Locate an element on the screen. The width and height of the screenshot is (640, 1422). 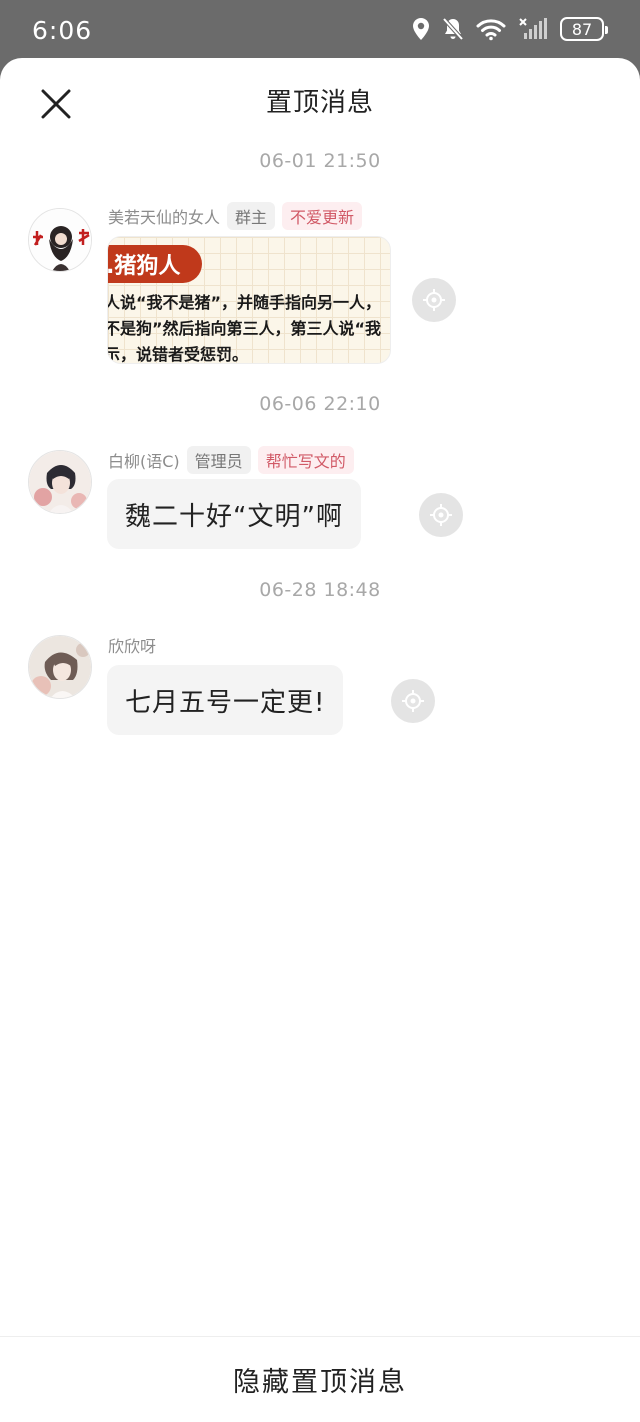
message-timestamp: 06-28 18:48 is located at coordinates (320, 590).